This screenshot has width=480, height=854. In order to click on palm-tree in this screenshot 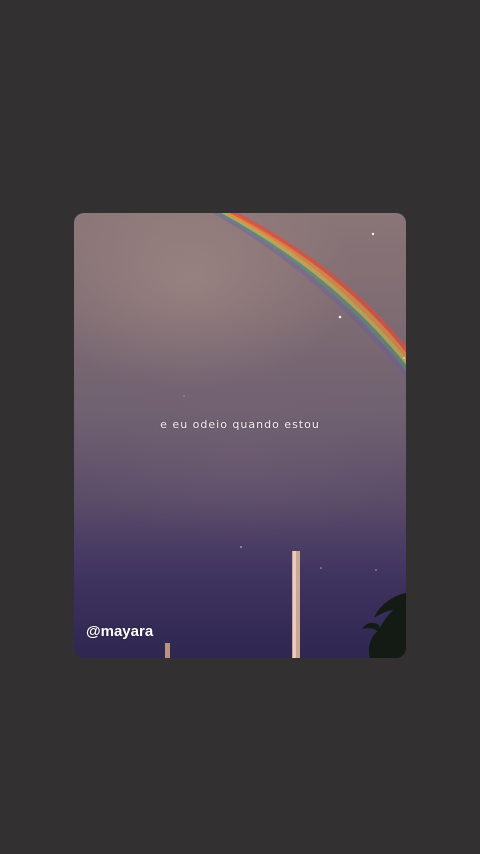, I will do `click(384, 625)`.